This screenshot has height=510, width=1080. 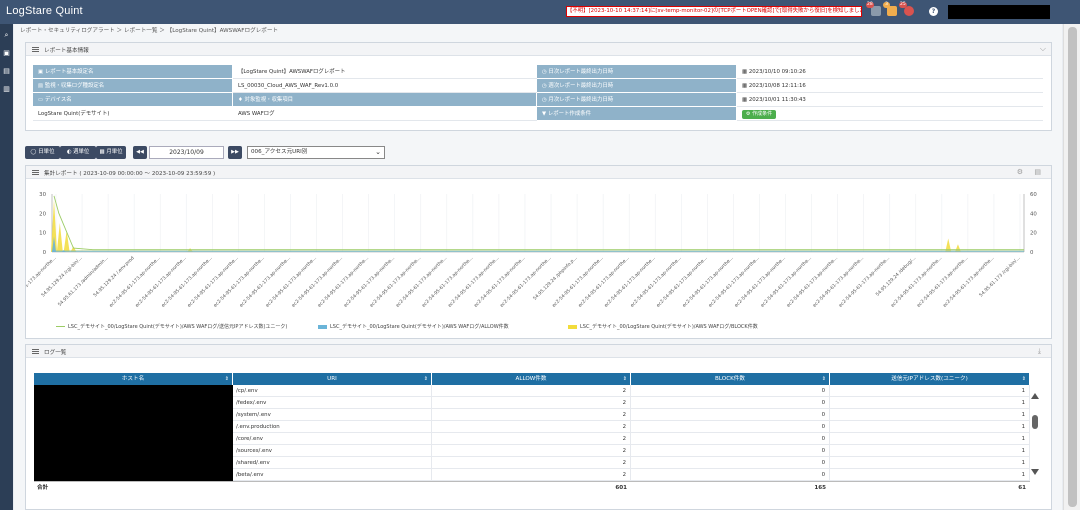 I want to click on date-input: 2023/10/09, so click(x=186, y=152).